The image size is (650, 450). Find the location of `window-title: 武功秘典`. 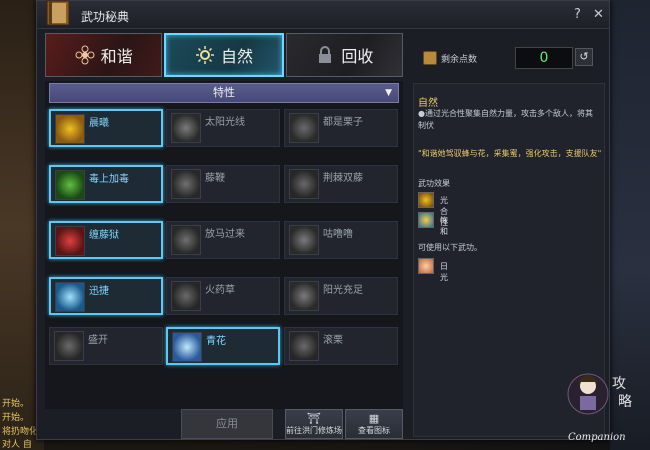

window-title: 武功秘典 is located at coordinates (105, 17).